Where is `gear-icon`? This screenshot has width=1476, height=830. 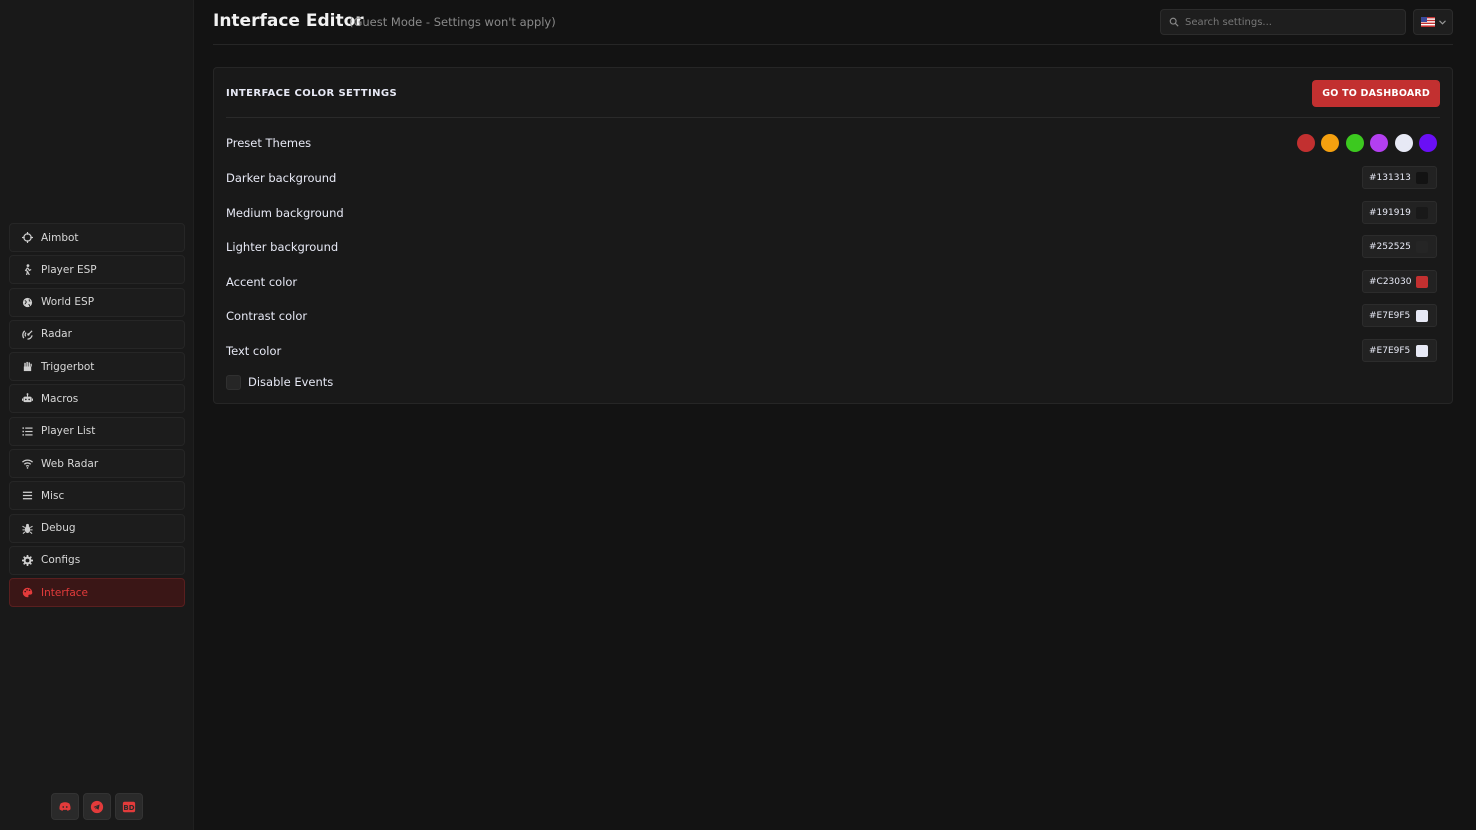
gear-icon is located at coordinates (27, 560).